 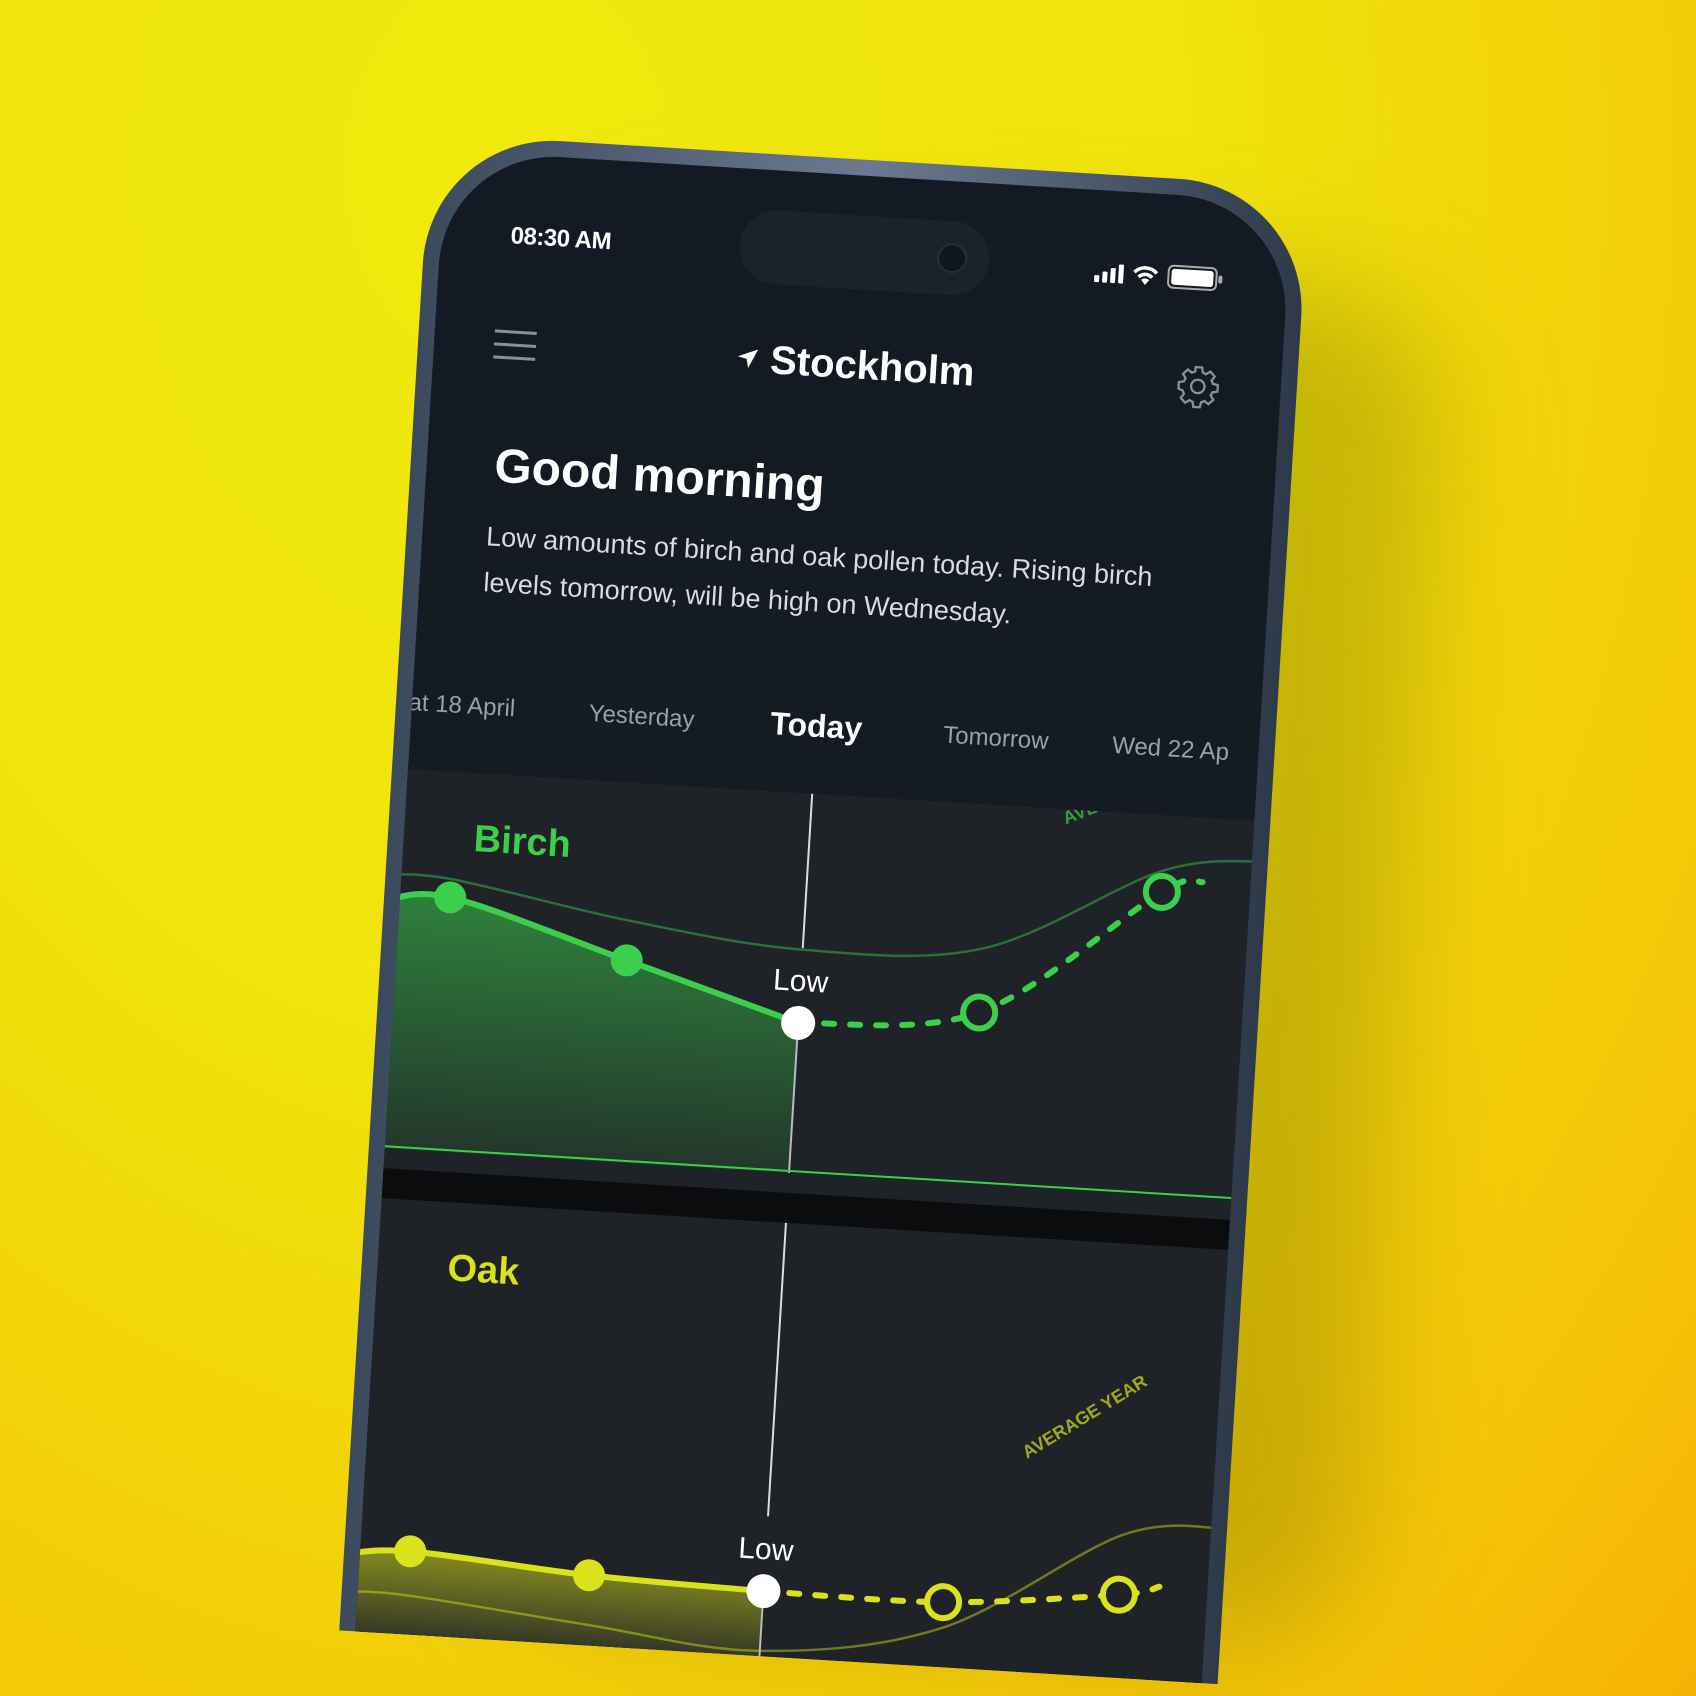 What do you see at coordinates (1109, 273) in the screenshot?
I see `signal-icon` at bounding box center [1109, 273].